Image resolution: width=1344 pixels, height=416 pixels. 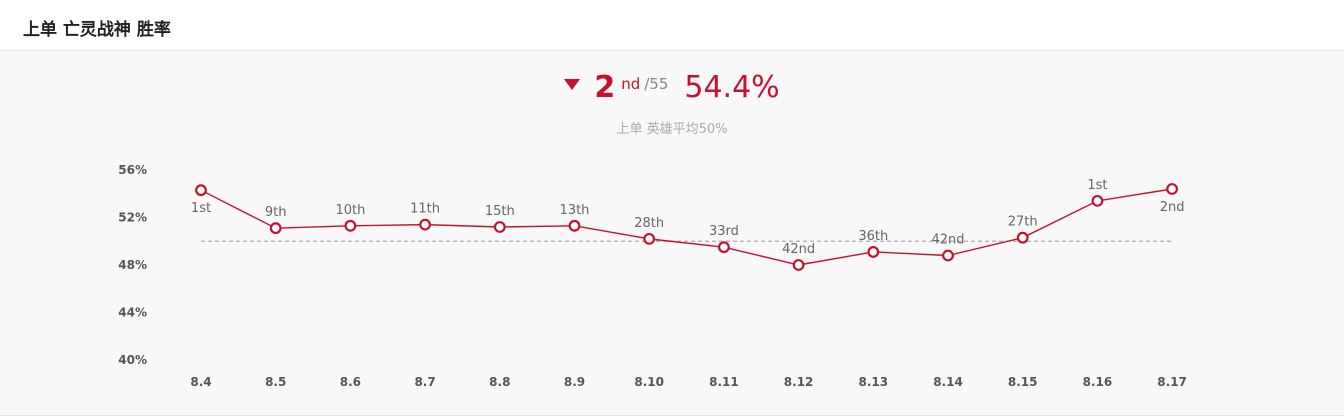 I want to click on rank-data-label: 2nd, so click(x=1172, y=207).